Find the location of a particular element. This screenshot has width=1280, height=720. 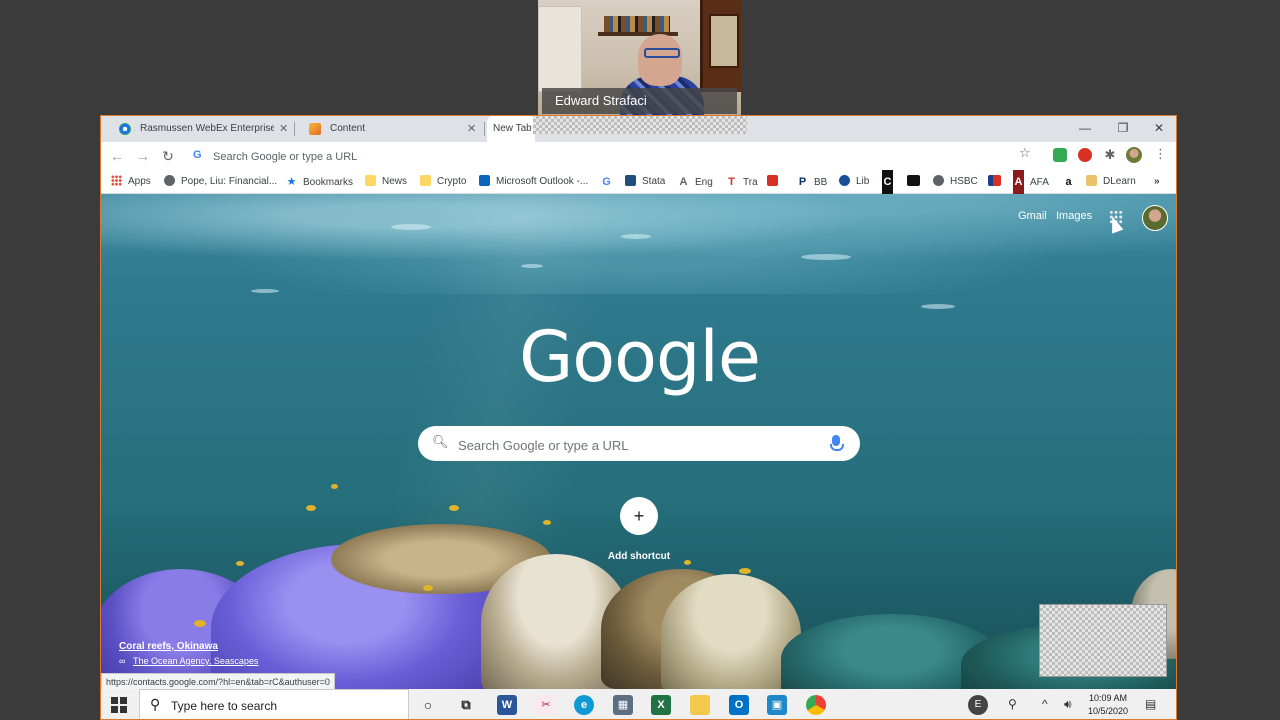

bookmark-bookmarks: ★ Bookmarks is located at coordinates (319, 182).